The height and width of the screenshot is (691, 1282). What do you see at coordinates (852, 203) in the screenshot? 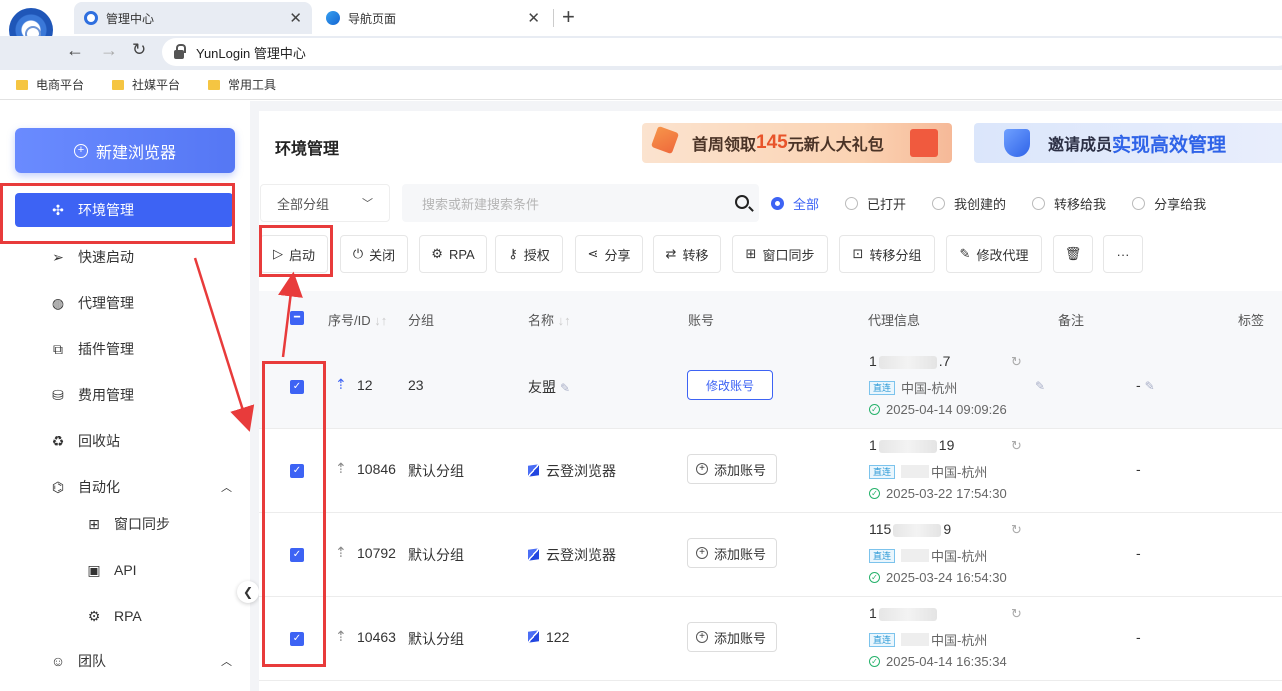
I see `radio-icon` at bounding box center [852, 203].